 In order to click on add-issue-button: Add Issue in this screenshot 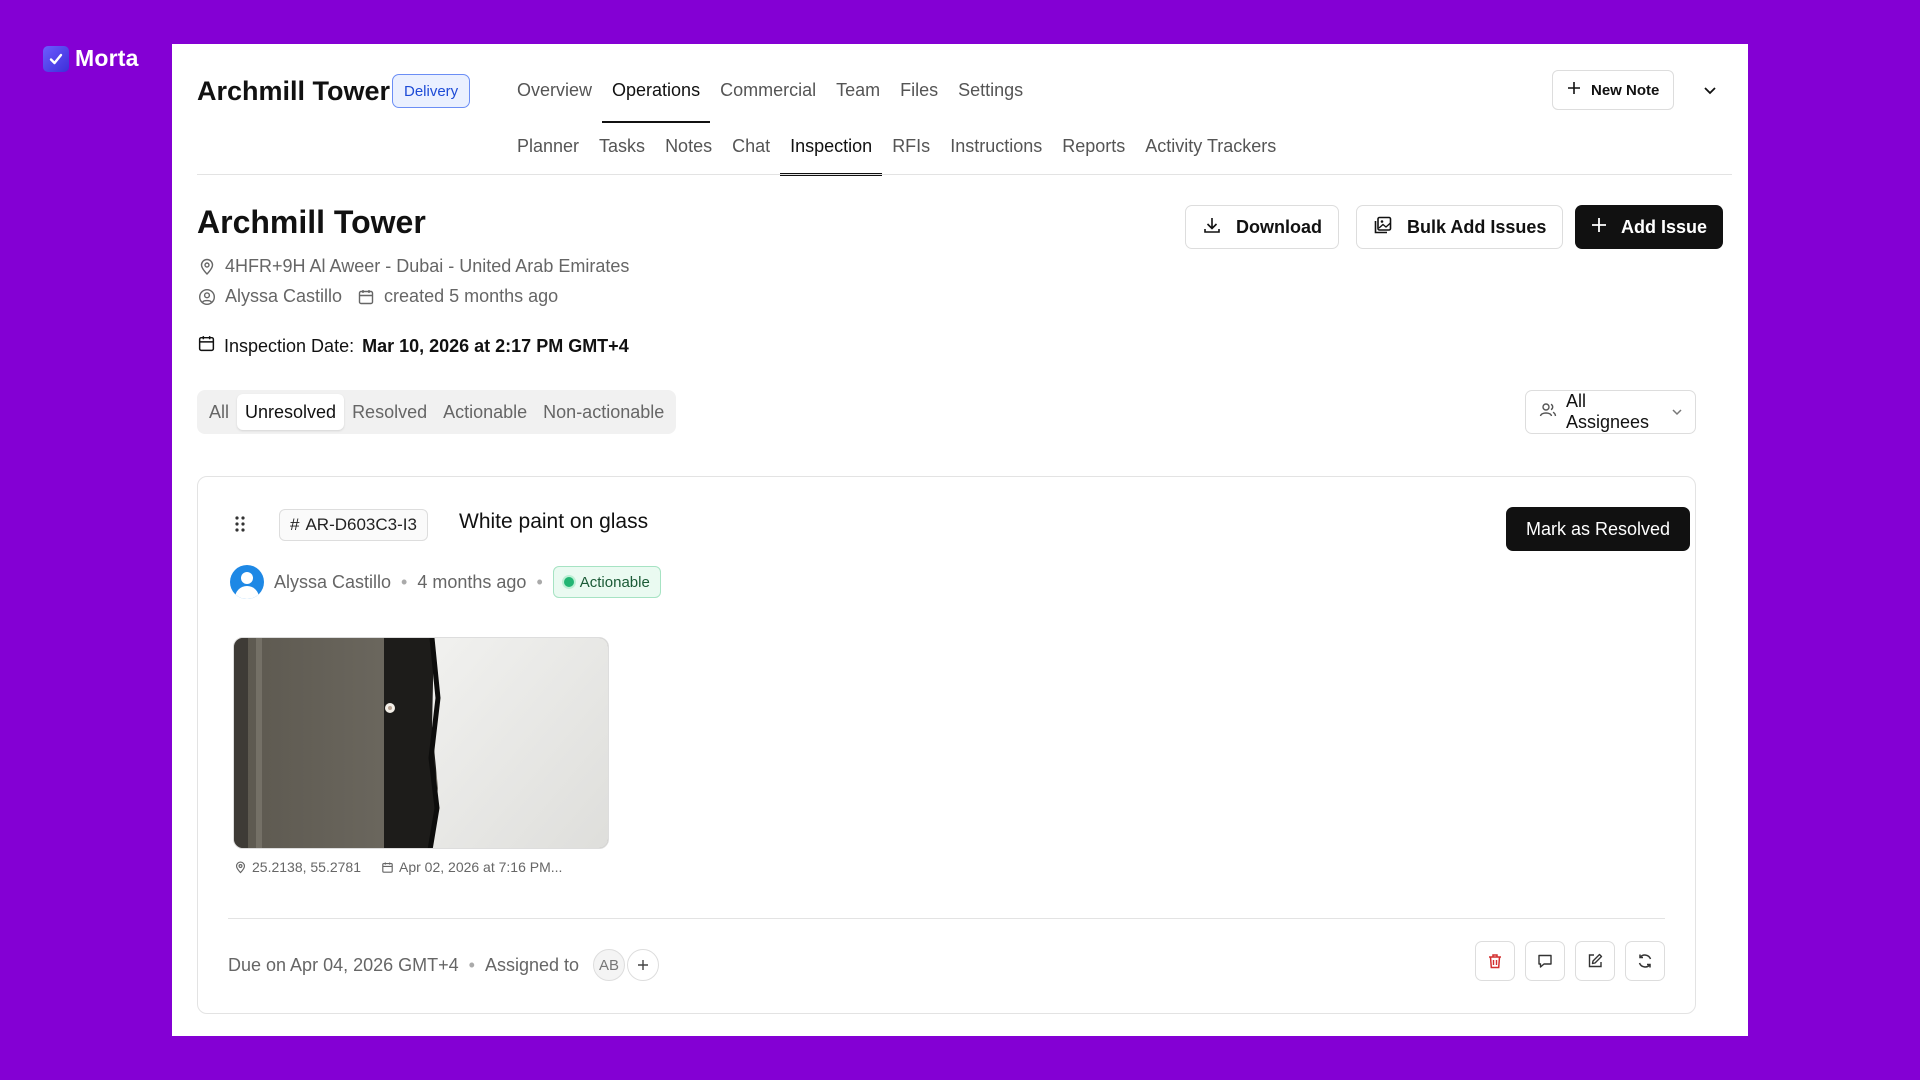, I will do `click(1649, 227)`.